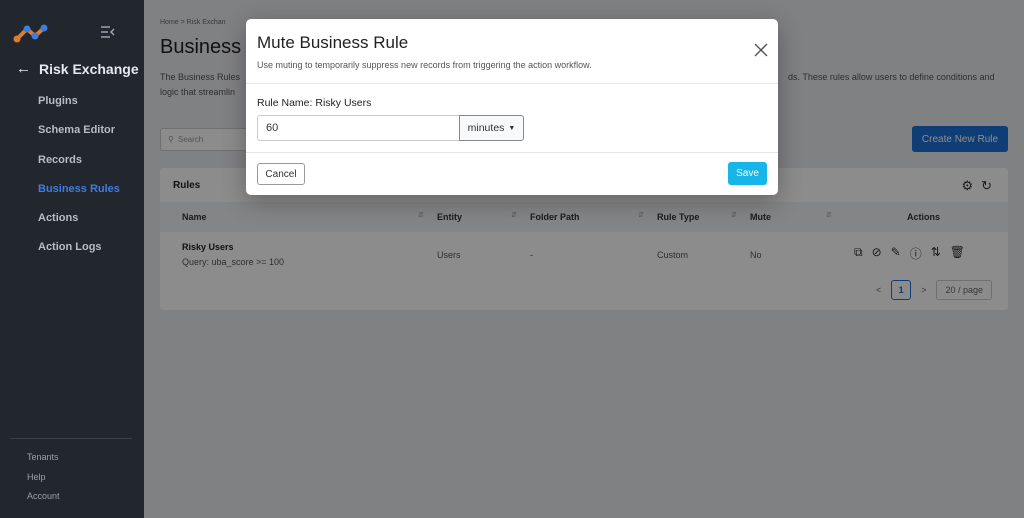 The width and height of the screenshot is (1024, 518). I want to click on sidebar-item-tenants: Tenants, so click(43, 462).